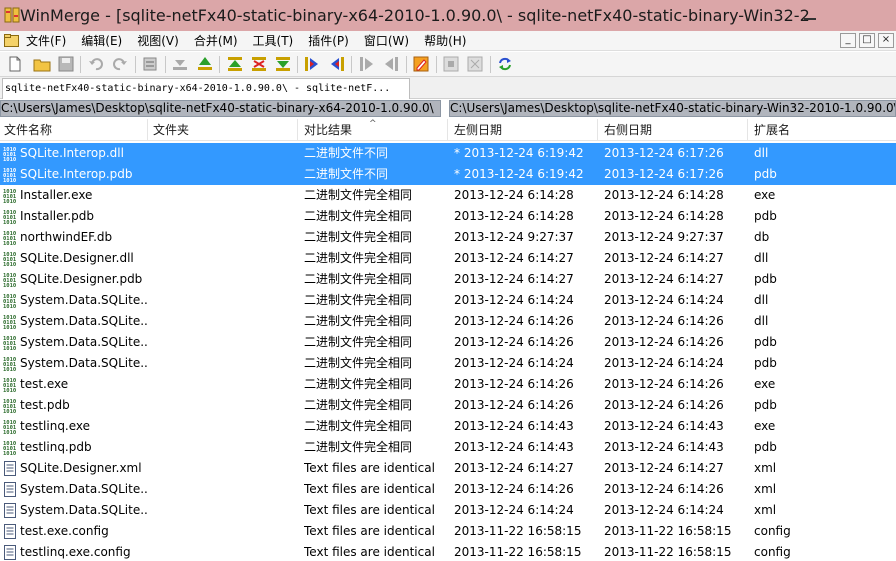 The image size is (896, 561). I want to click on column-header-left-date: 左侧日期, so click(523, 130).